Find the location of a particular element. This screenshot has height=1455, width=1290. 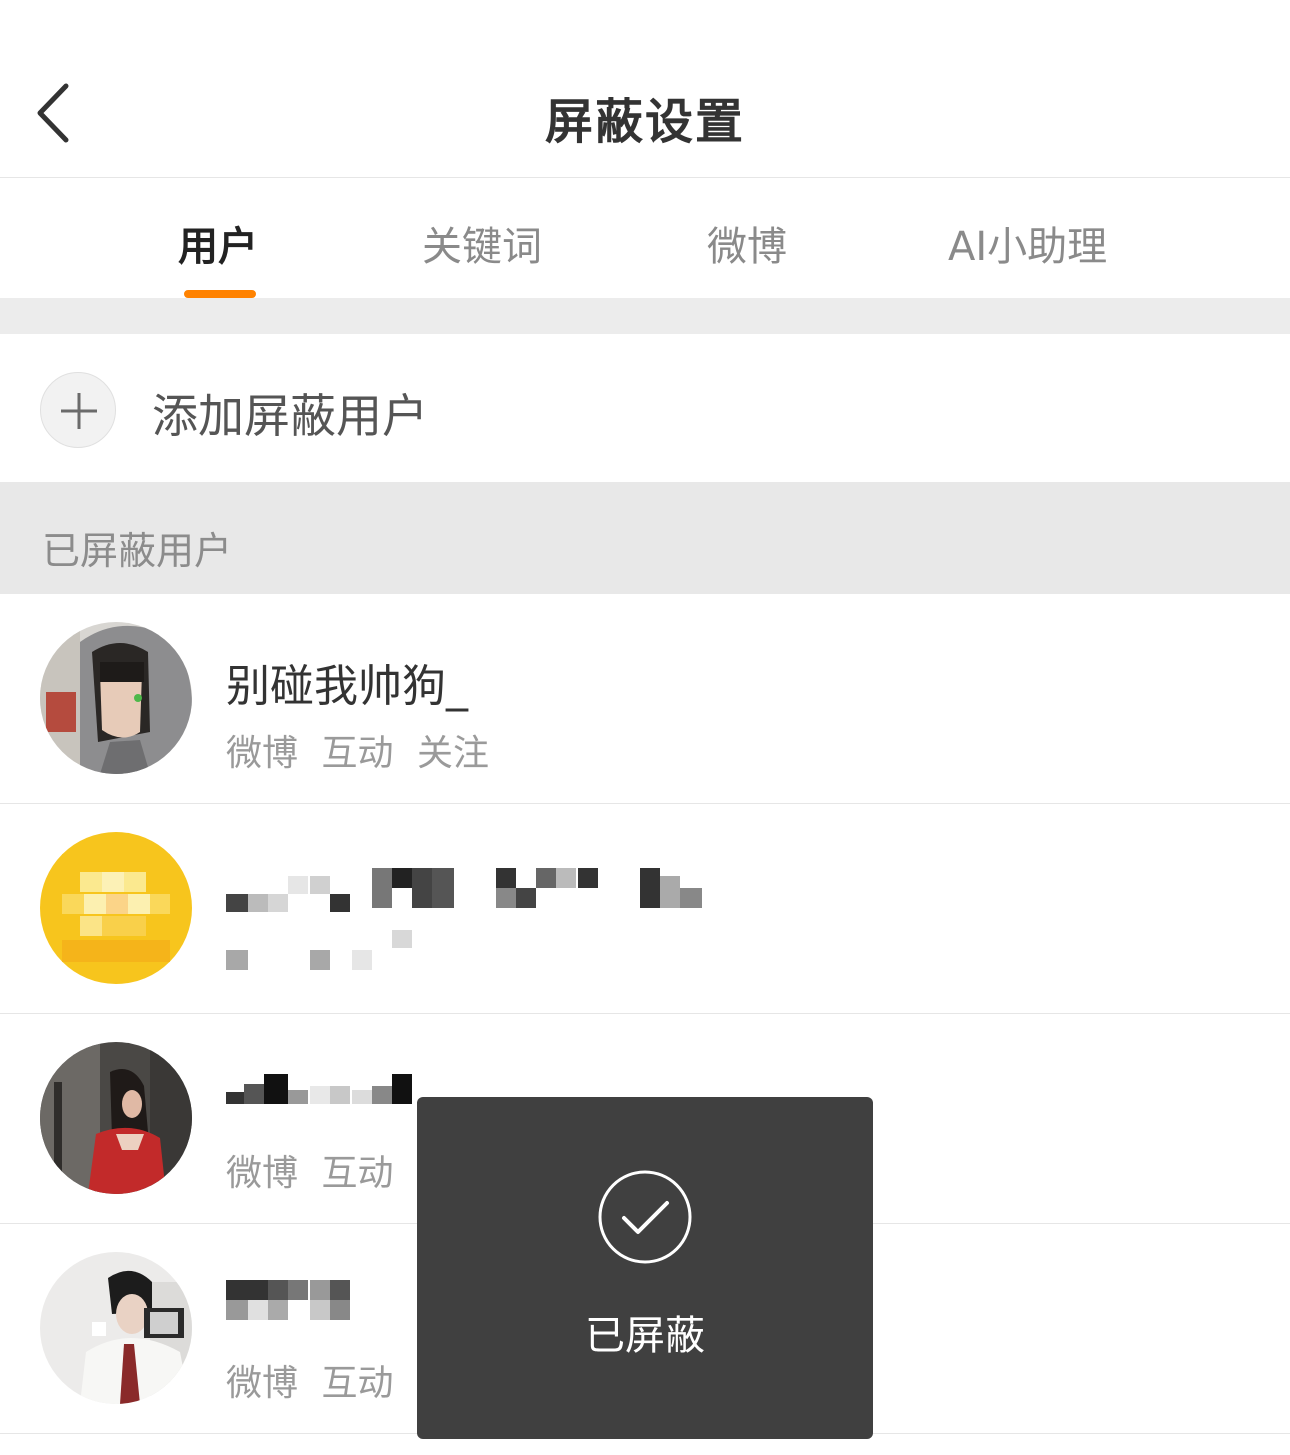

add-blocked-user-label: 添加屏蔽用户 is located at coordinates (290, 416).